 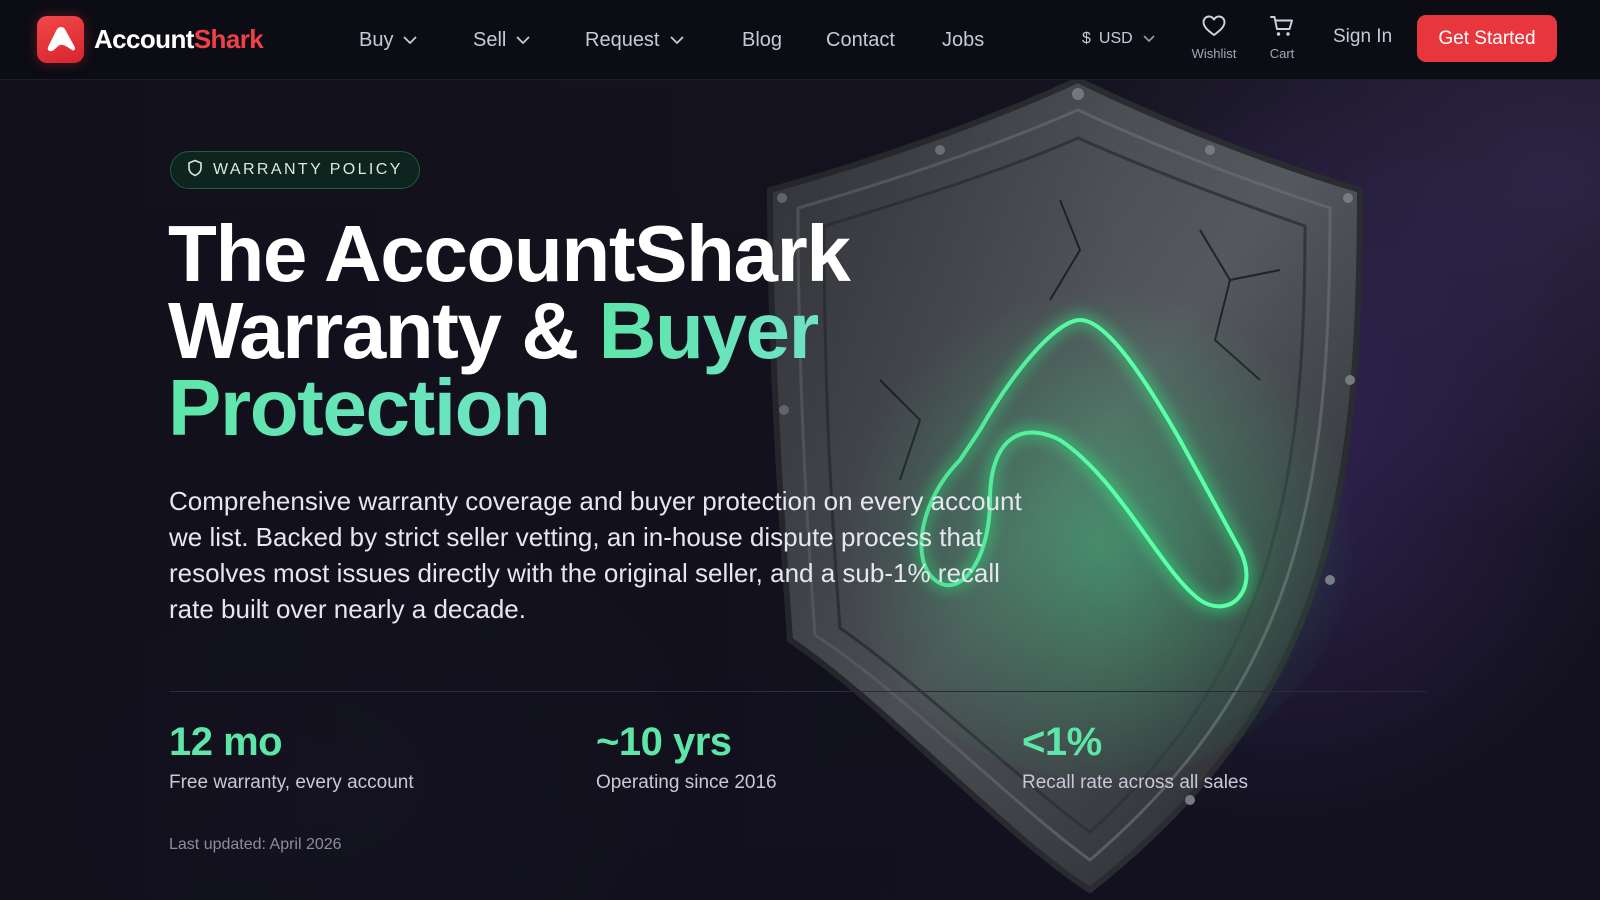 I want to click on brand-logo: AccountShark, so click(x=150, y=39).